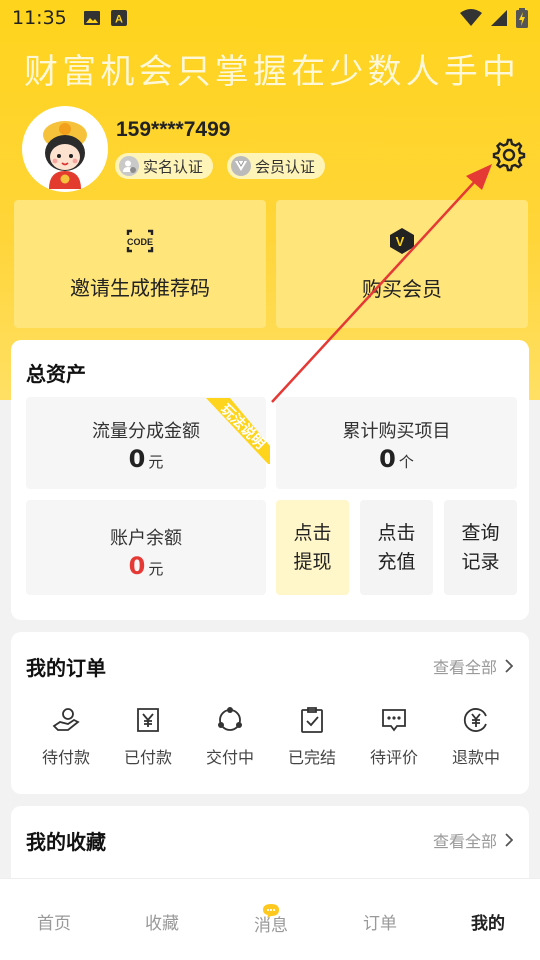 This screenshot has height=960, width=540. What do you see at coordinates (230, 737) in the screenshot?
I see `order-delivering: 交付中` at bounding box center [230, 737].